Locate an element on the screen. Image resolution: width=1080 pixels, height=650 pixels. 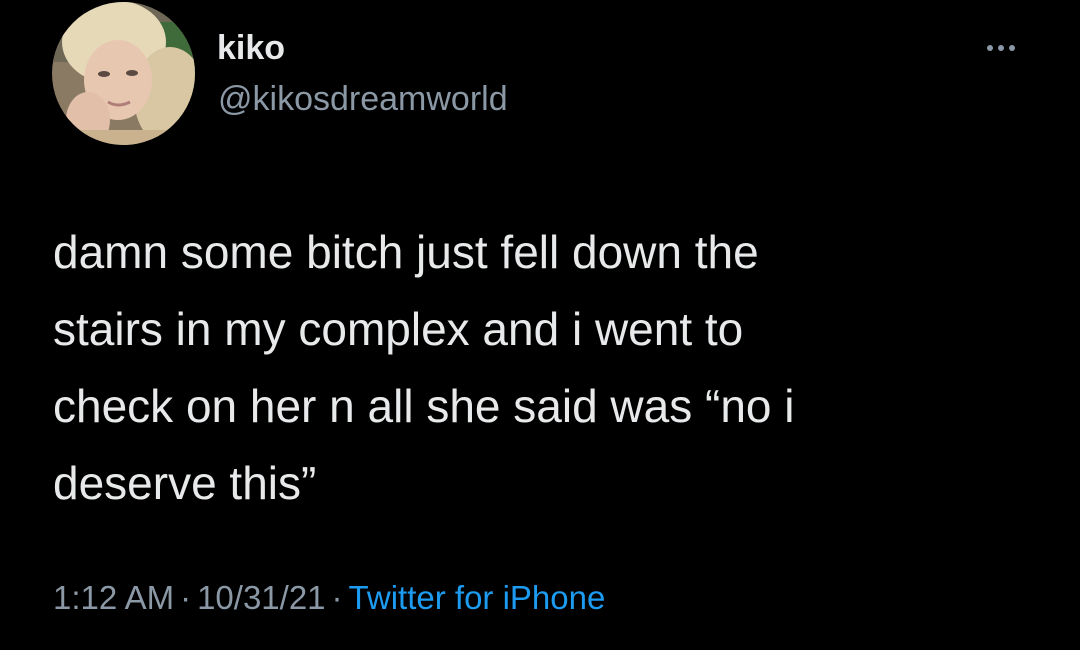
more-options-icon is located at coordinates (1001, 48).